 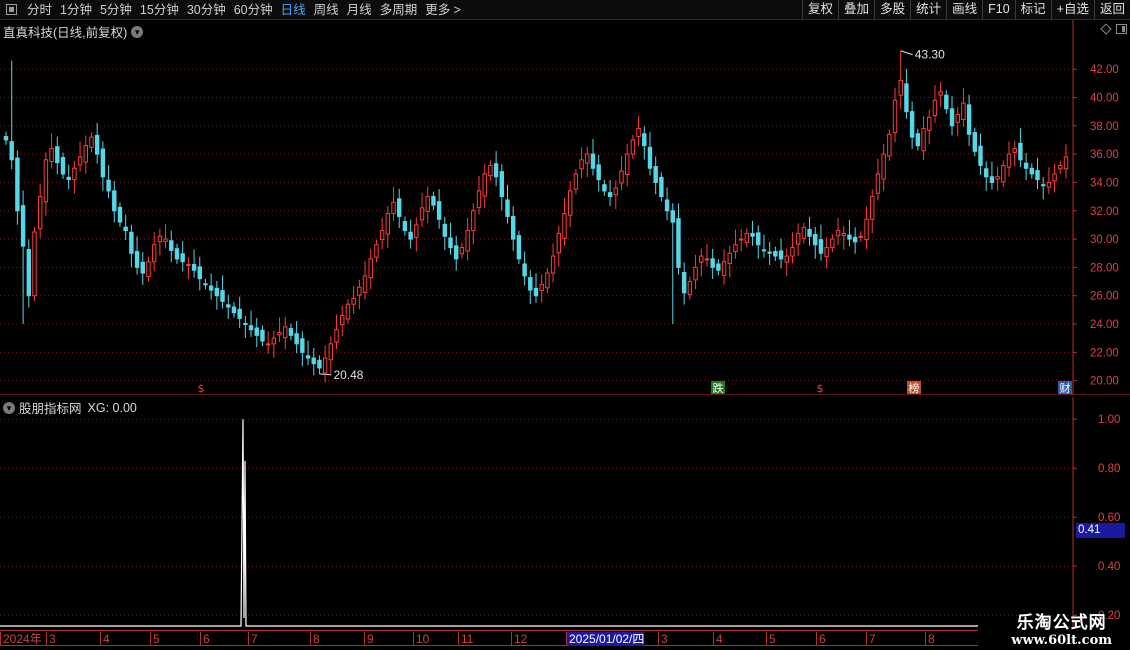 I want to click on y-tick-label: 26.00, so click(x=1104, y=297).